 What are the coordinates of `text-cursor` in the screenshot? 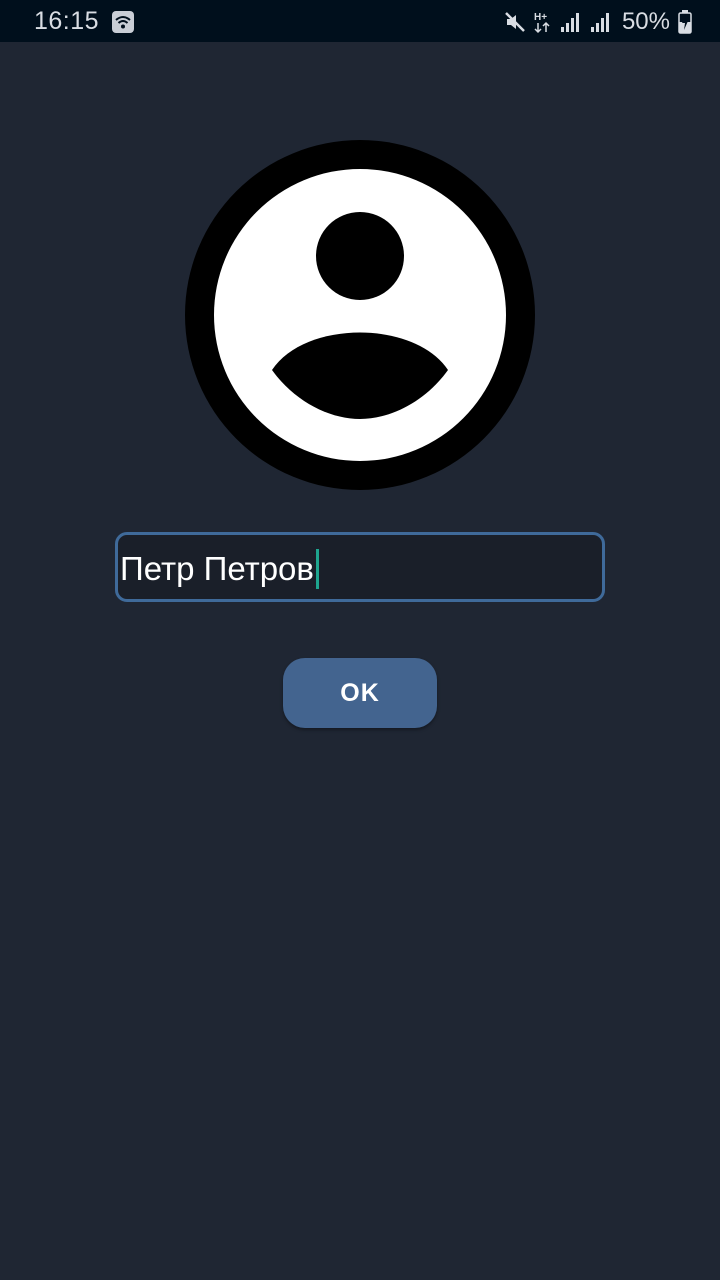 It's located at (317, 569).